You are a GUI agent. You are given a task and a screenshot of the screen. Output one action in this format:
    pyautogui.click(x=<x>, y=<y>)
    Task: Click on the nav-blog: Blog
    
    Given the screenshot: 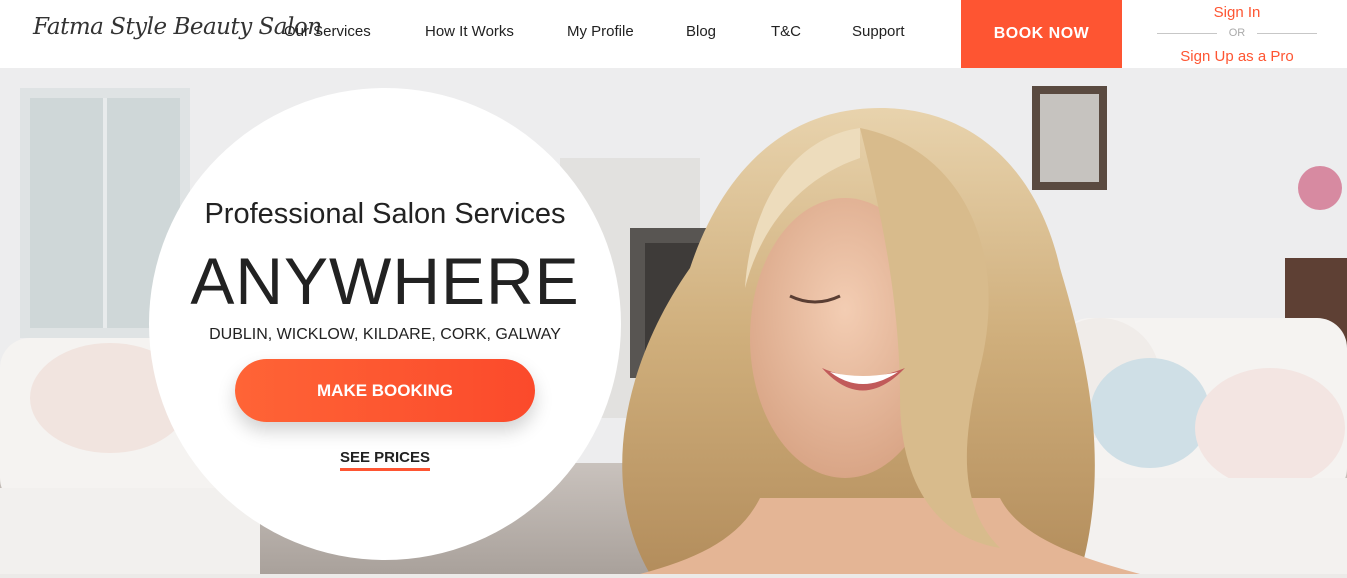 What is the action you would take?
    pyautogui.click(x=701, y=31)
    